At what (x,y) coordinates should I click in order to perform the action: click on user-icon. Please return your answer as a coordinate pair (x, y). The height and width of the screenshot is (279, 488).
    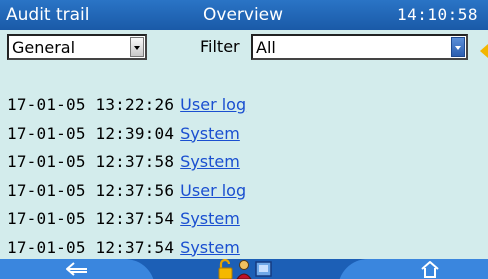
    Looking at the image, I should click on (244, 269).